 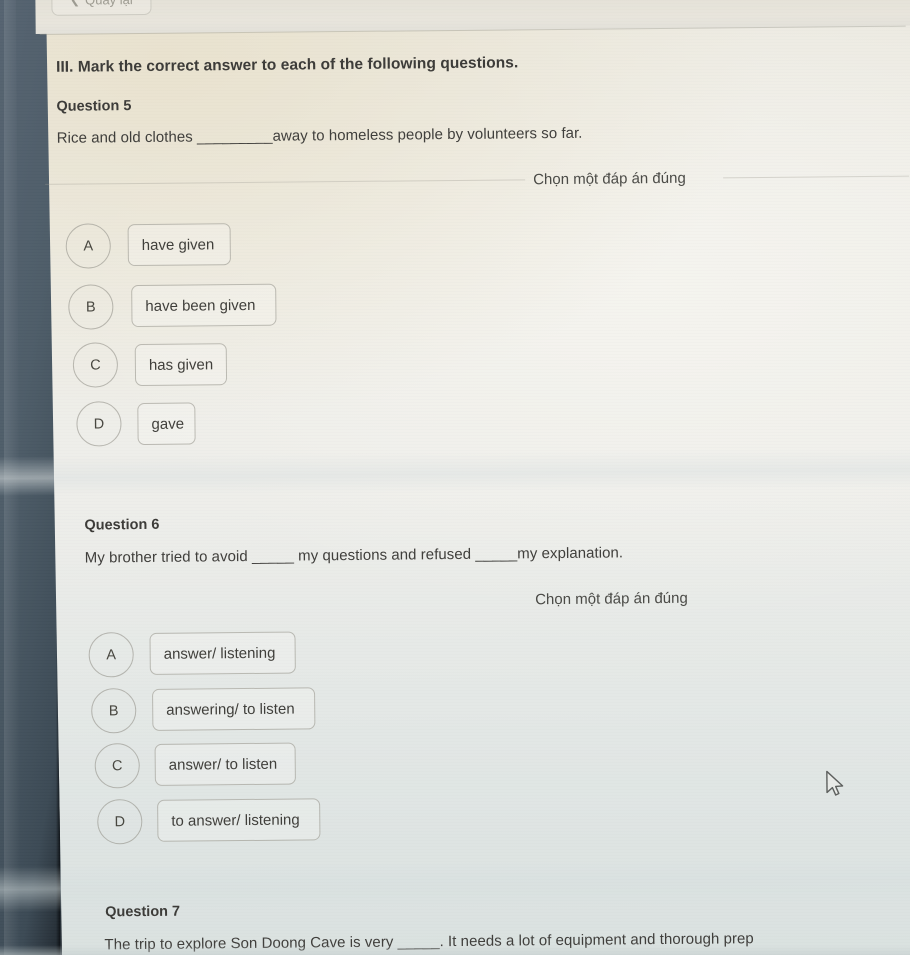 What do you see at coordinates (611, 599) in the screenshot?
I see `question-6-instruction: Chọn một đáp án đúng` at bounding box center [611, 599].